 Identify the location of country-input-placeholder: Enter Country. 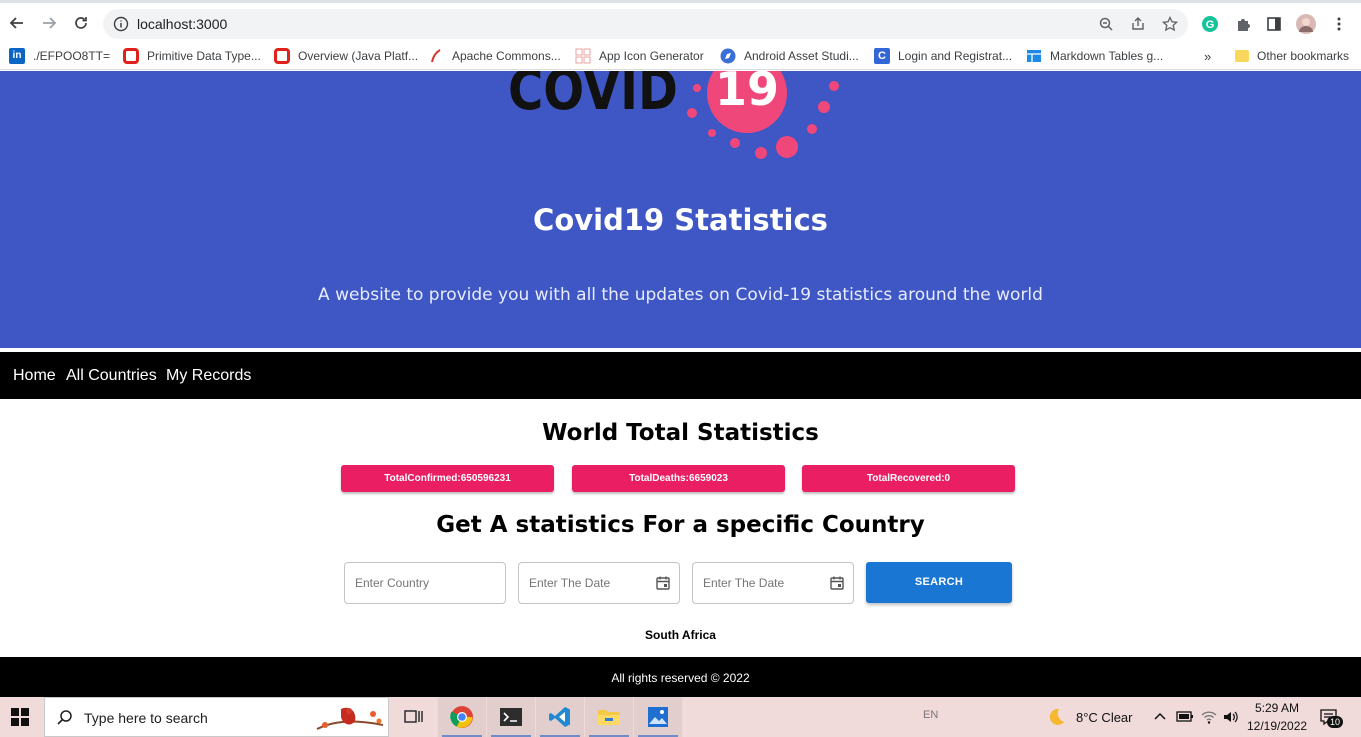
(392, 583).